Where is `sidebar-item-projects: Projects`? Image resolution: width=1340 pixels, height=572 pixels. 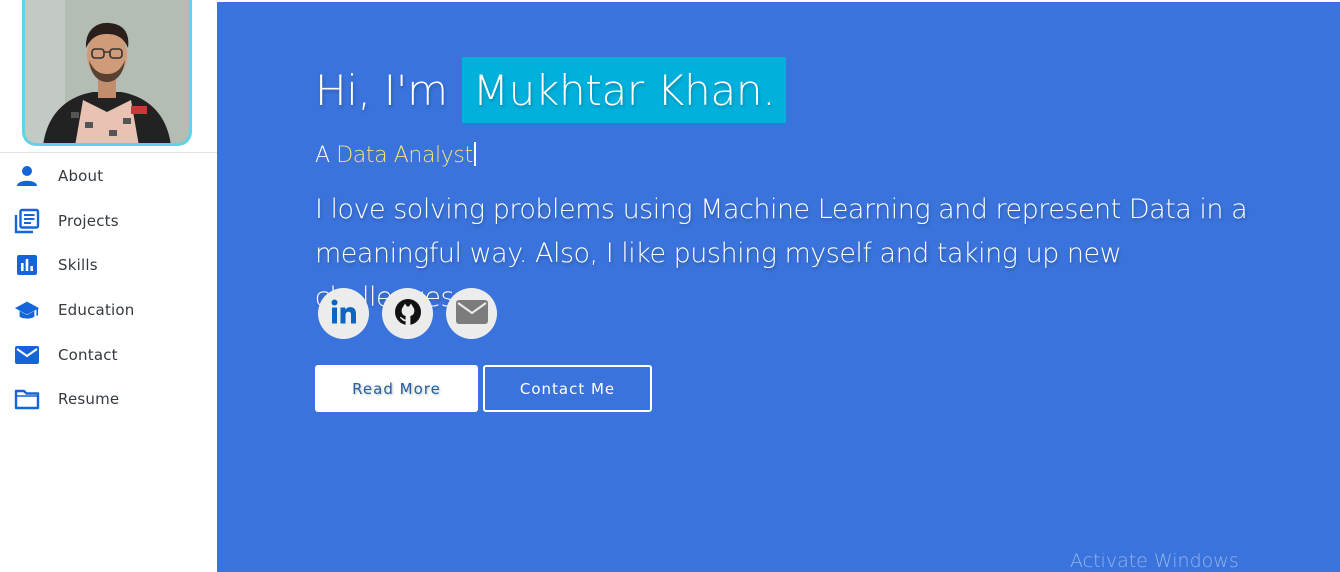 sidebar-item-projects: Projects is located at coordinates (108, 221).